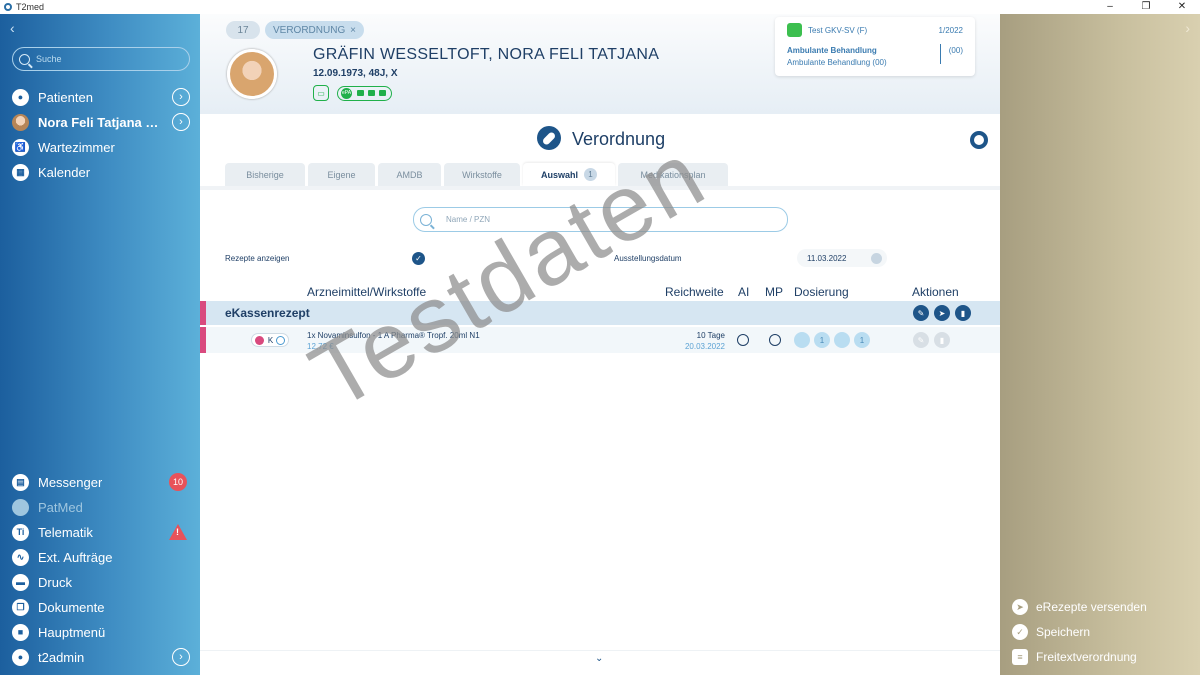  Describe the element at coordinates (1051, 632) in the screenshot. I see `save-button: ✓ Speichern` at that location.